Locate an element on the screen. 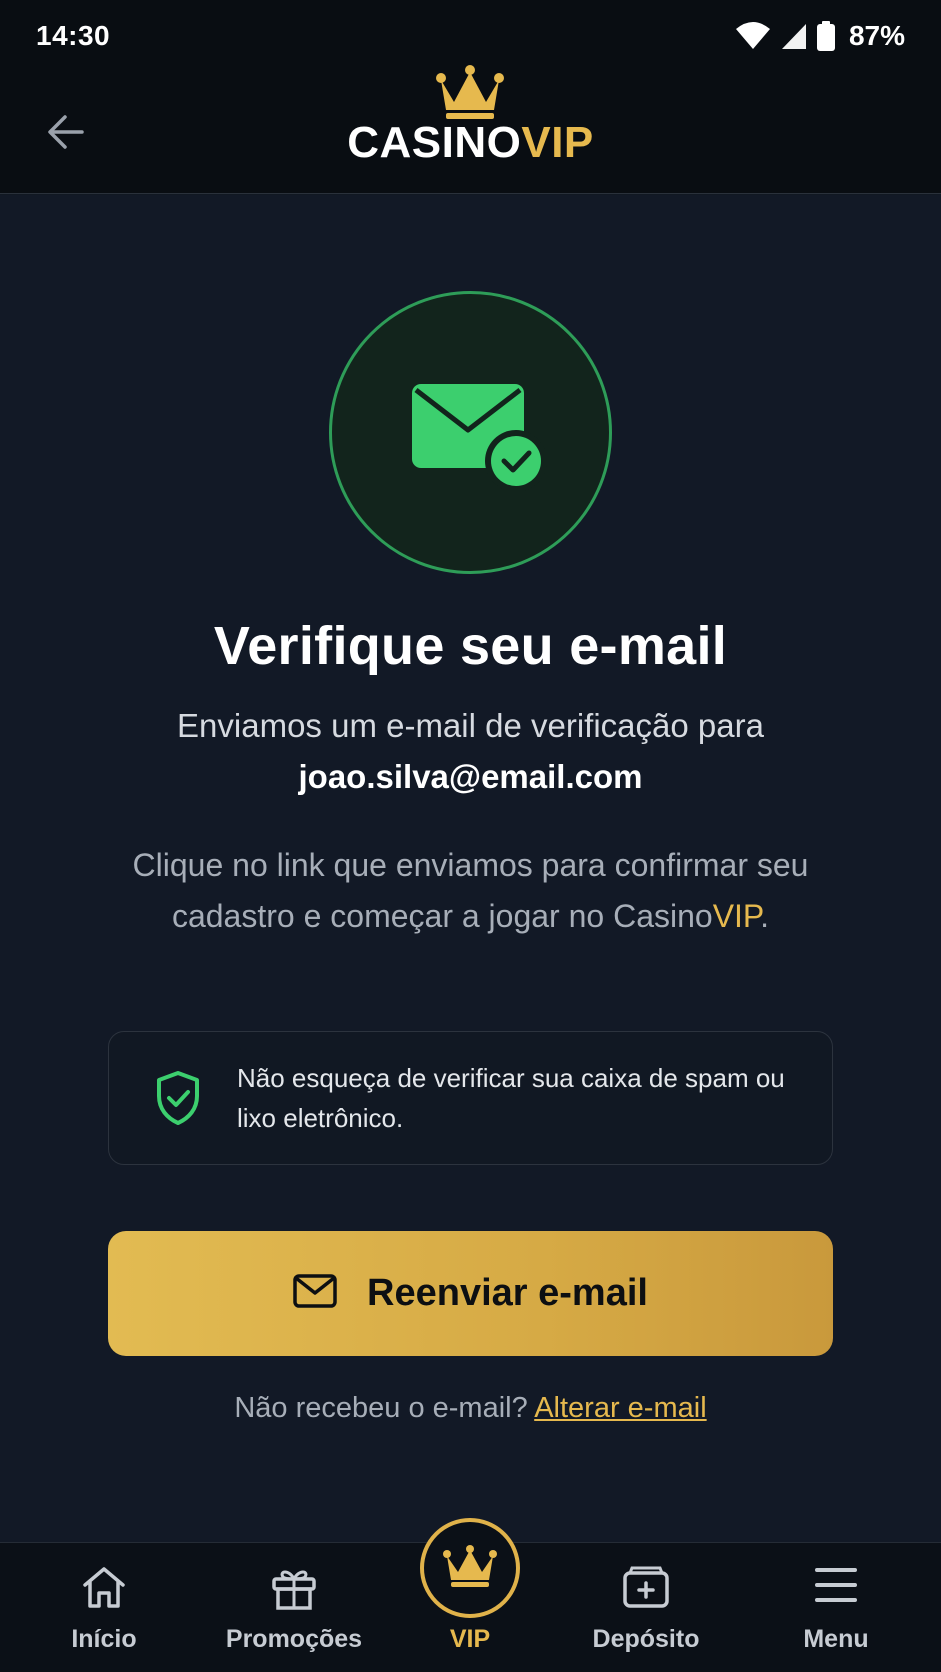 This screenshot has width=941, height=1672. nav-item-inicio: Início is located at coordinates (104, 1607).